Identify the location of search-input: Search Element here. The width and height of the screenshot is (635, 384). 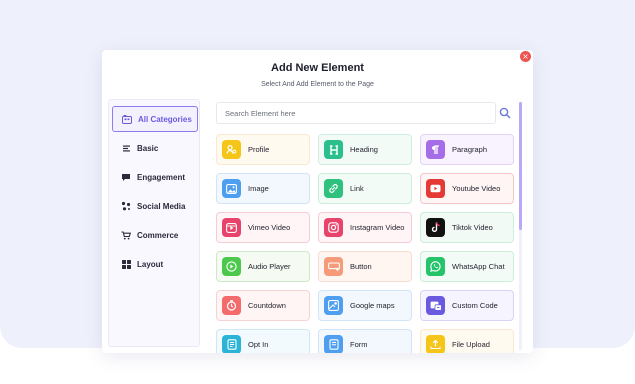
(356, 113).